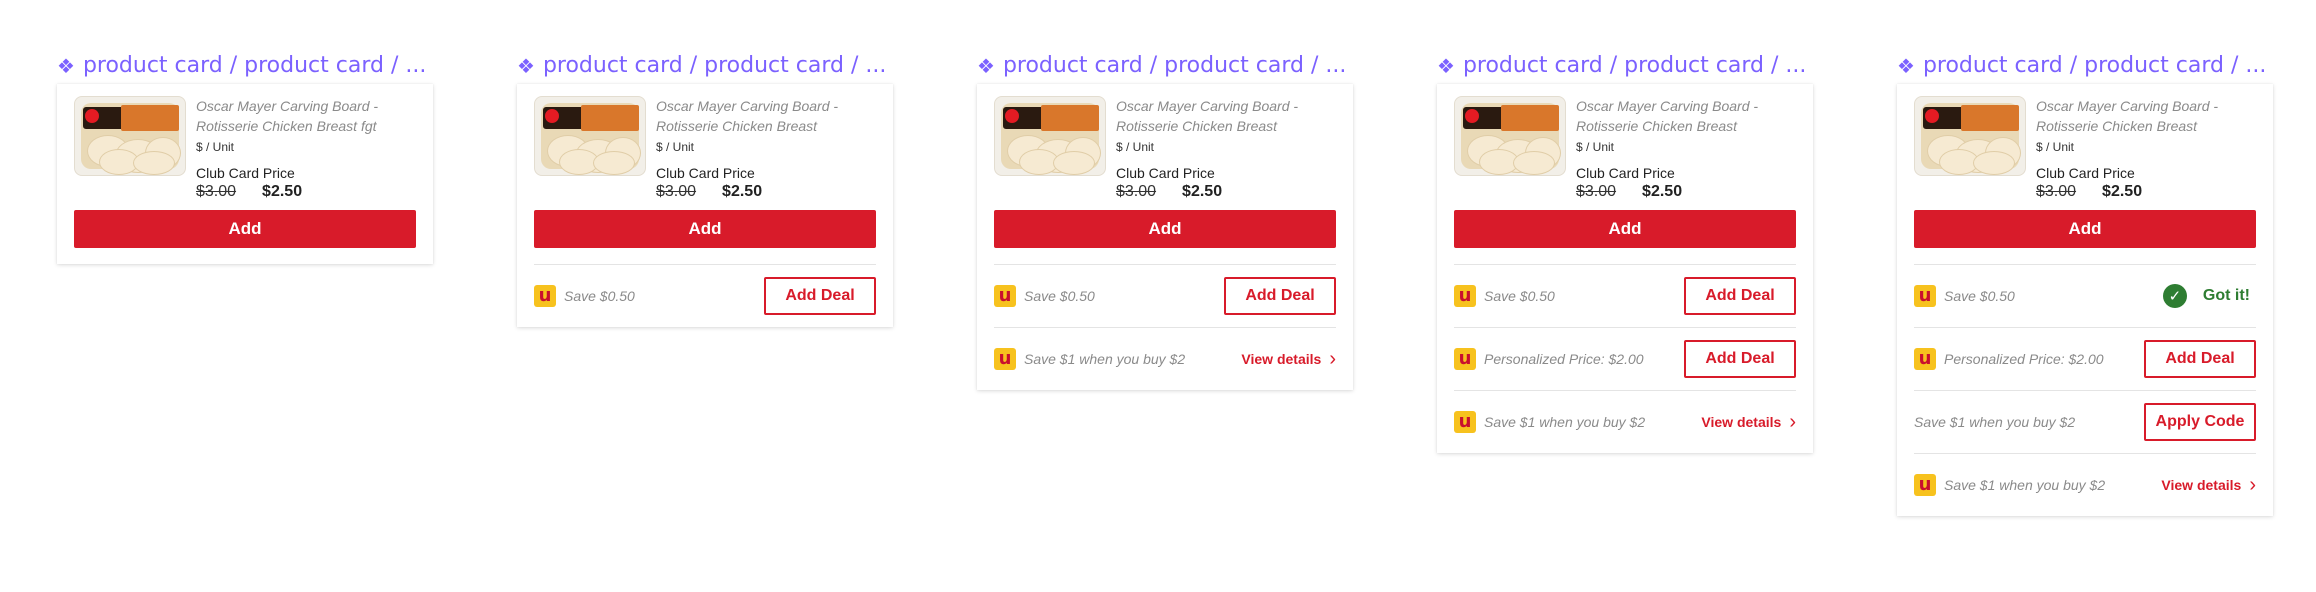  Describe the element at coordinates (1792, 422) in the screenshot. I see `chevron-right-icon: ›` at that location.